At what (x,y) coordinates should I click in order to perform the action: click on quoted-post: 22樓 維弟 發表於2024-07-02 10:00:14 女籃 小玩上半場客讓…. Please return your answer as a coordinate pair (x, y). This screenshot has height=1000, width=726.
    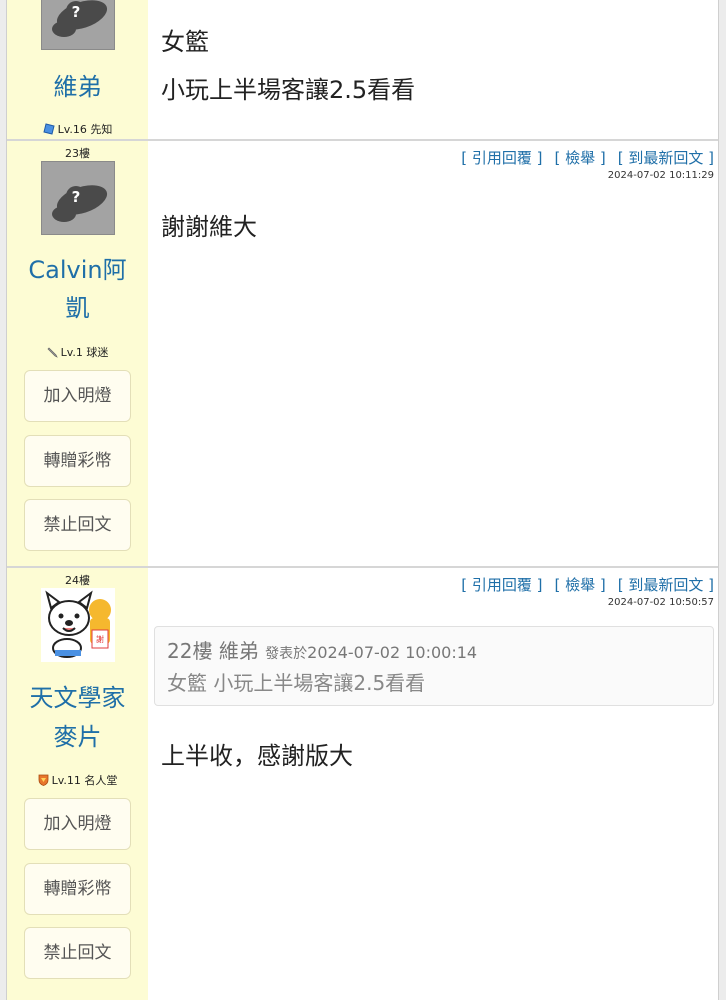
    Looking at the image, I should click on (434, 666).